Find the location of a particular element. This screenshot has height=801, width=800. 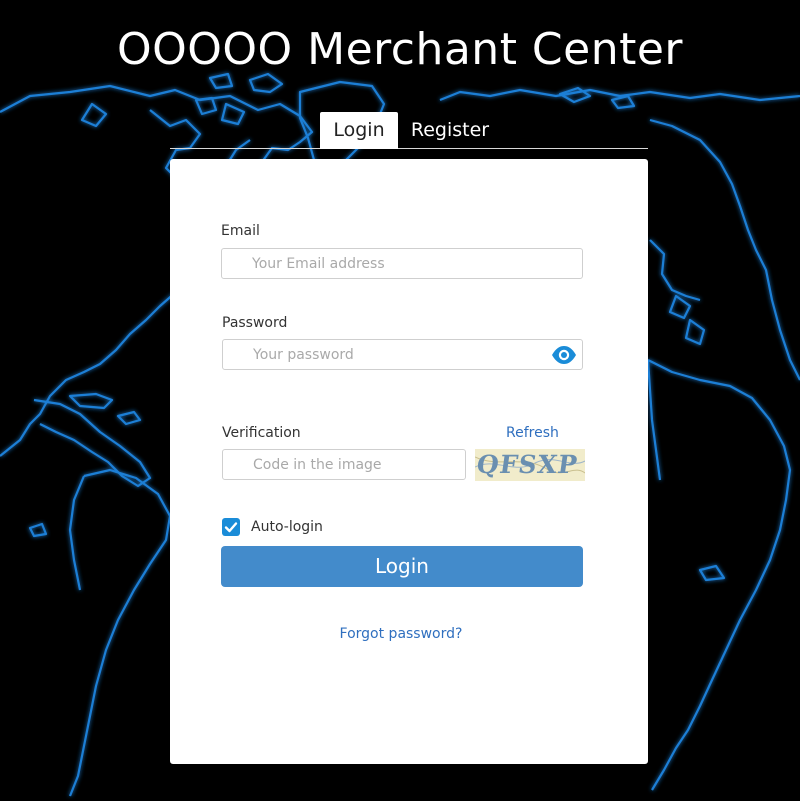

captcha-text: QFSXP is located at coordinates (527, 464).